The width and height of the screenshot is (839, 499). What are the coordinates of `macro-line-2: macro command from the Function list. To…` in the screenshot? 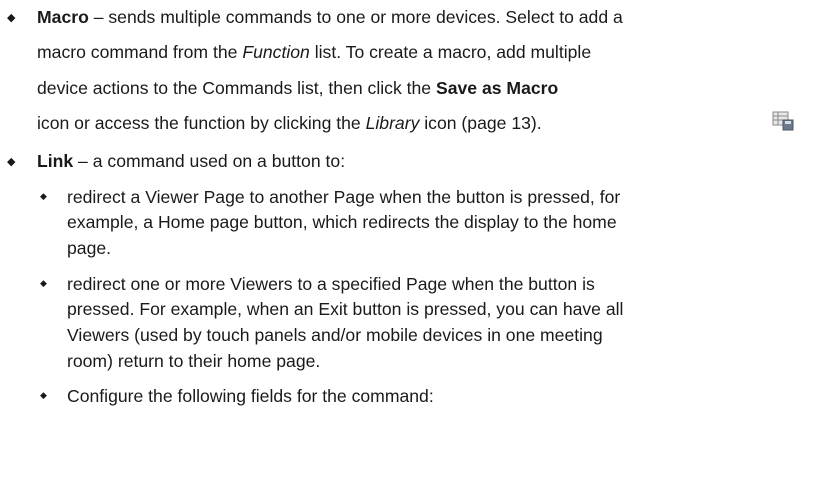 It's located at (314, 52).